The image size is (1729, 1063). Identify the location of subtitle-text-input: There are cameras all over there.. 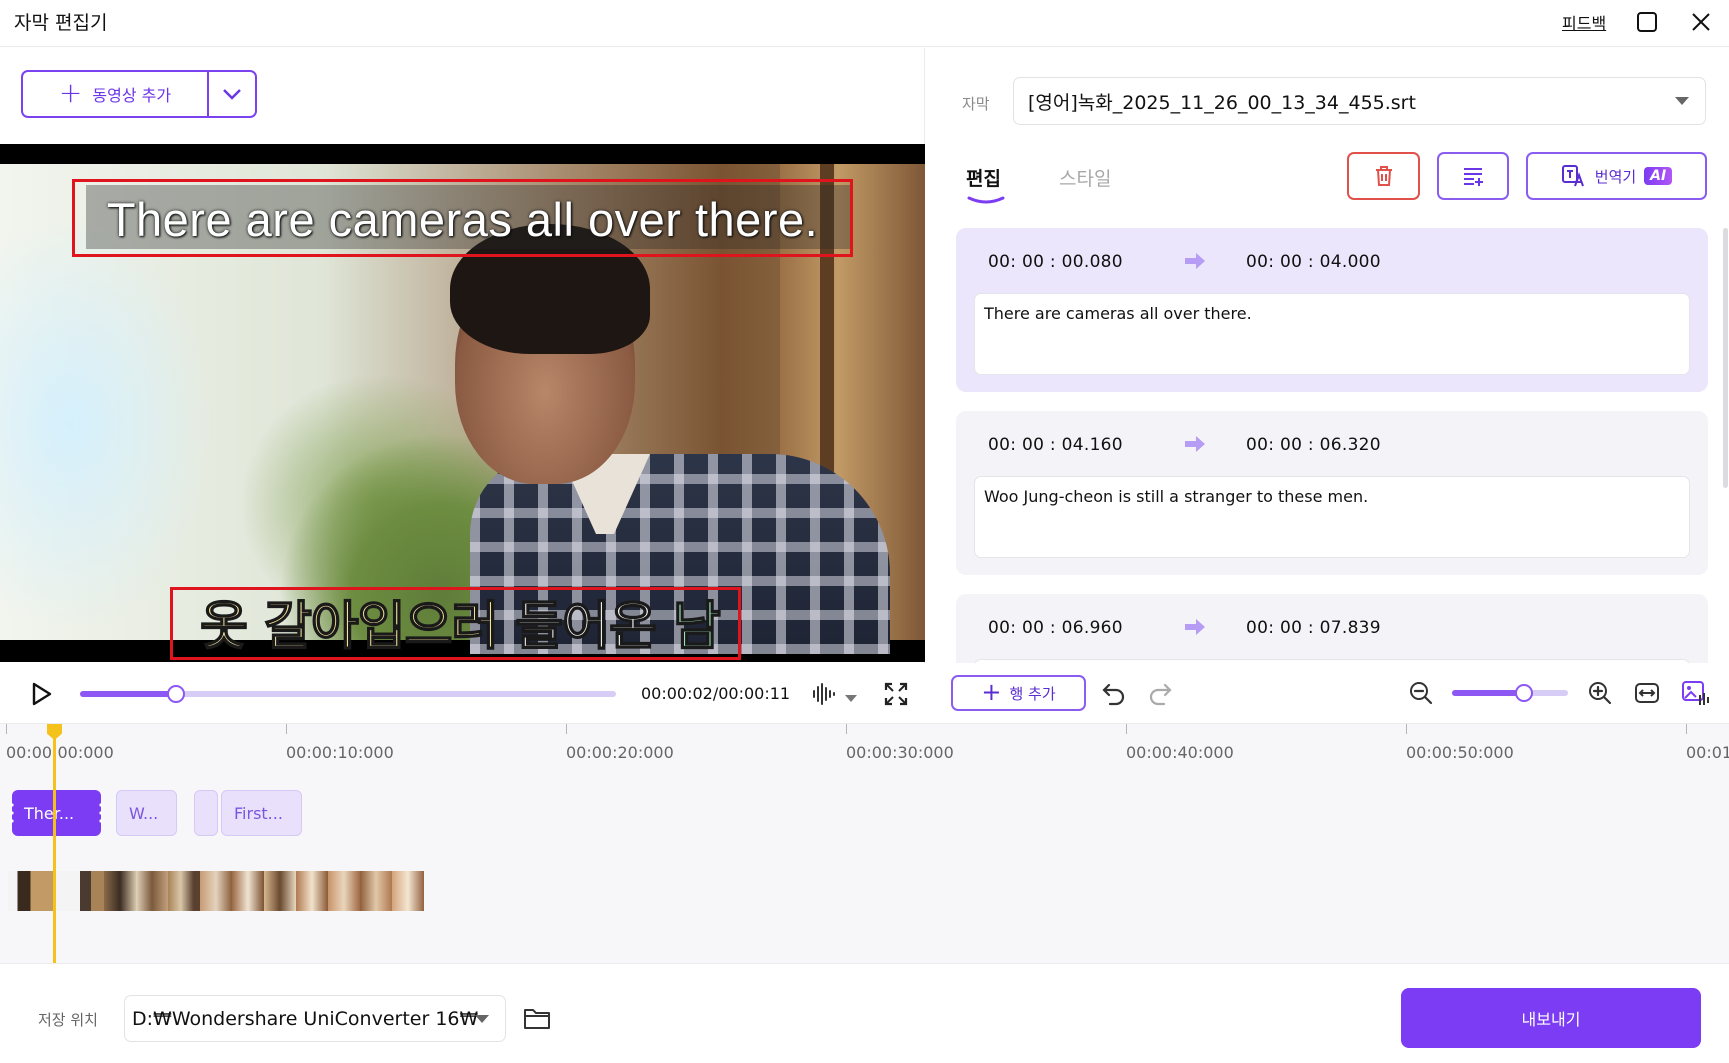
(1332, 334).